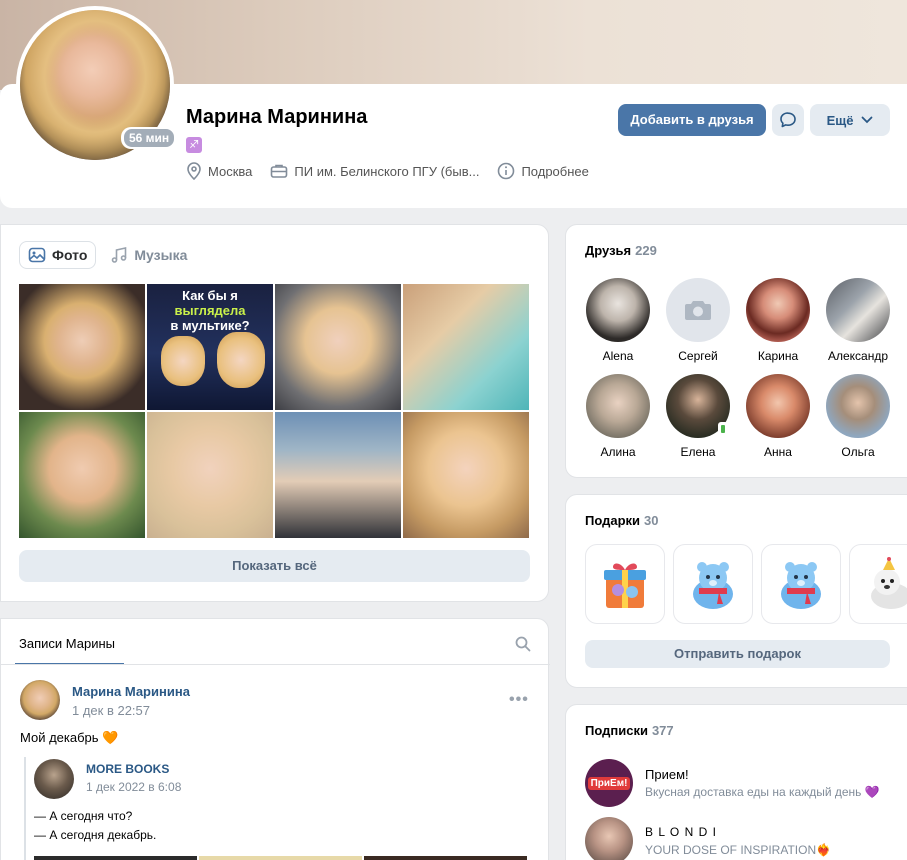 The width and height of the screenshot is (907, 860). What do you see at coordinates (194, 171) in the screenshot?
I see `location-pin-icon` at bounding box center [194, 171].